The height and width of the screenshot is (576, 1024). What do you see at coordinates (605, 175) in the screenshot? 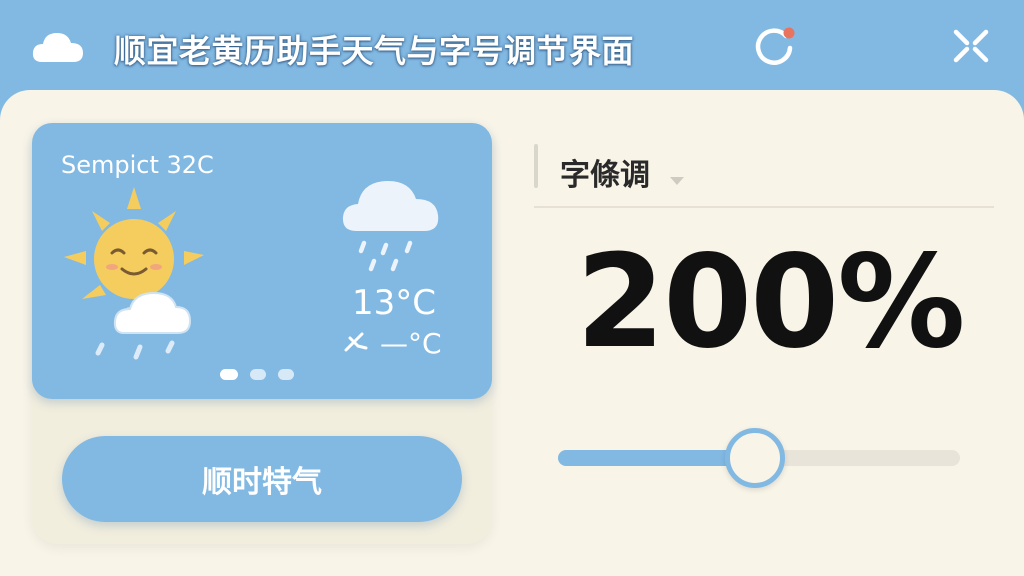
I see `font-size-dropdown-label: 字條调` at bounding box center [605, 175].